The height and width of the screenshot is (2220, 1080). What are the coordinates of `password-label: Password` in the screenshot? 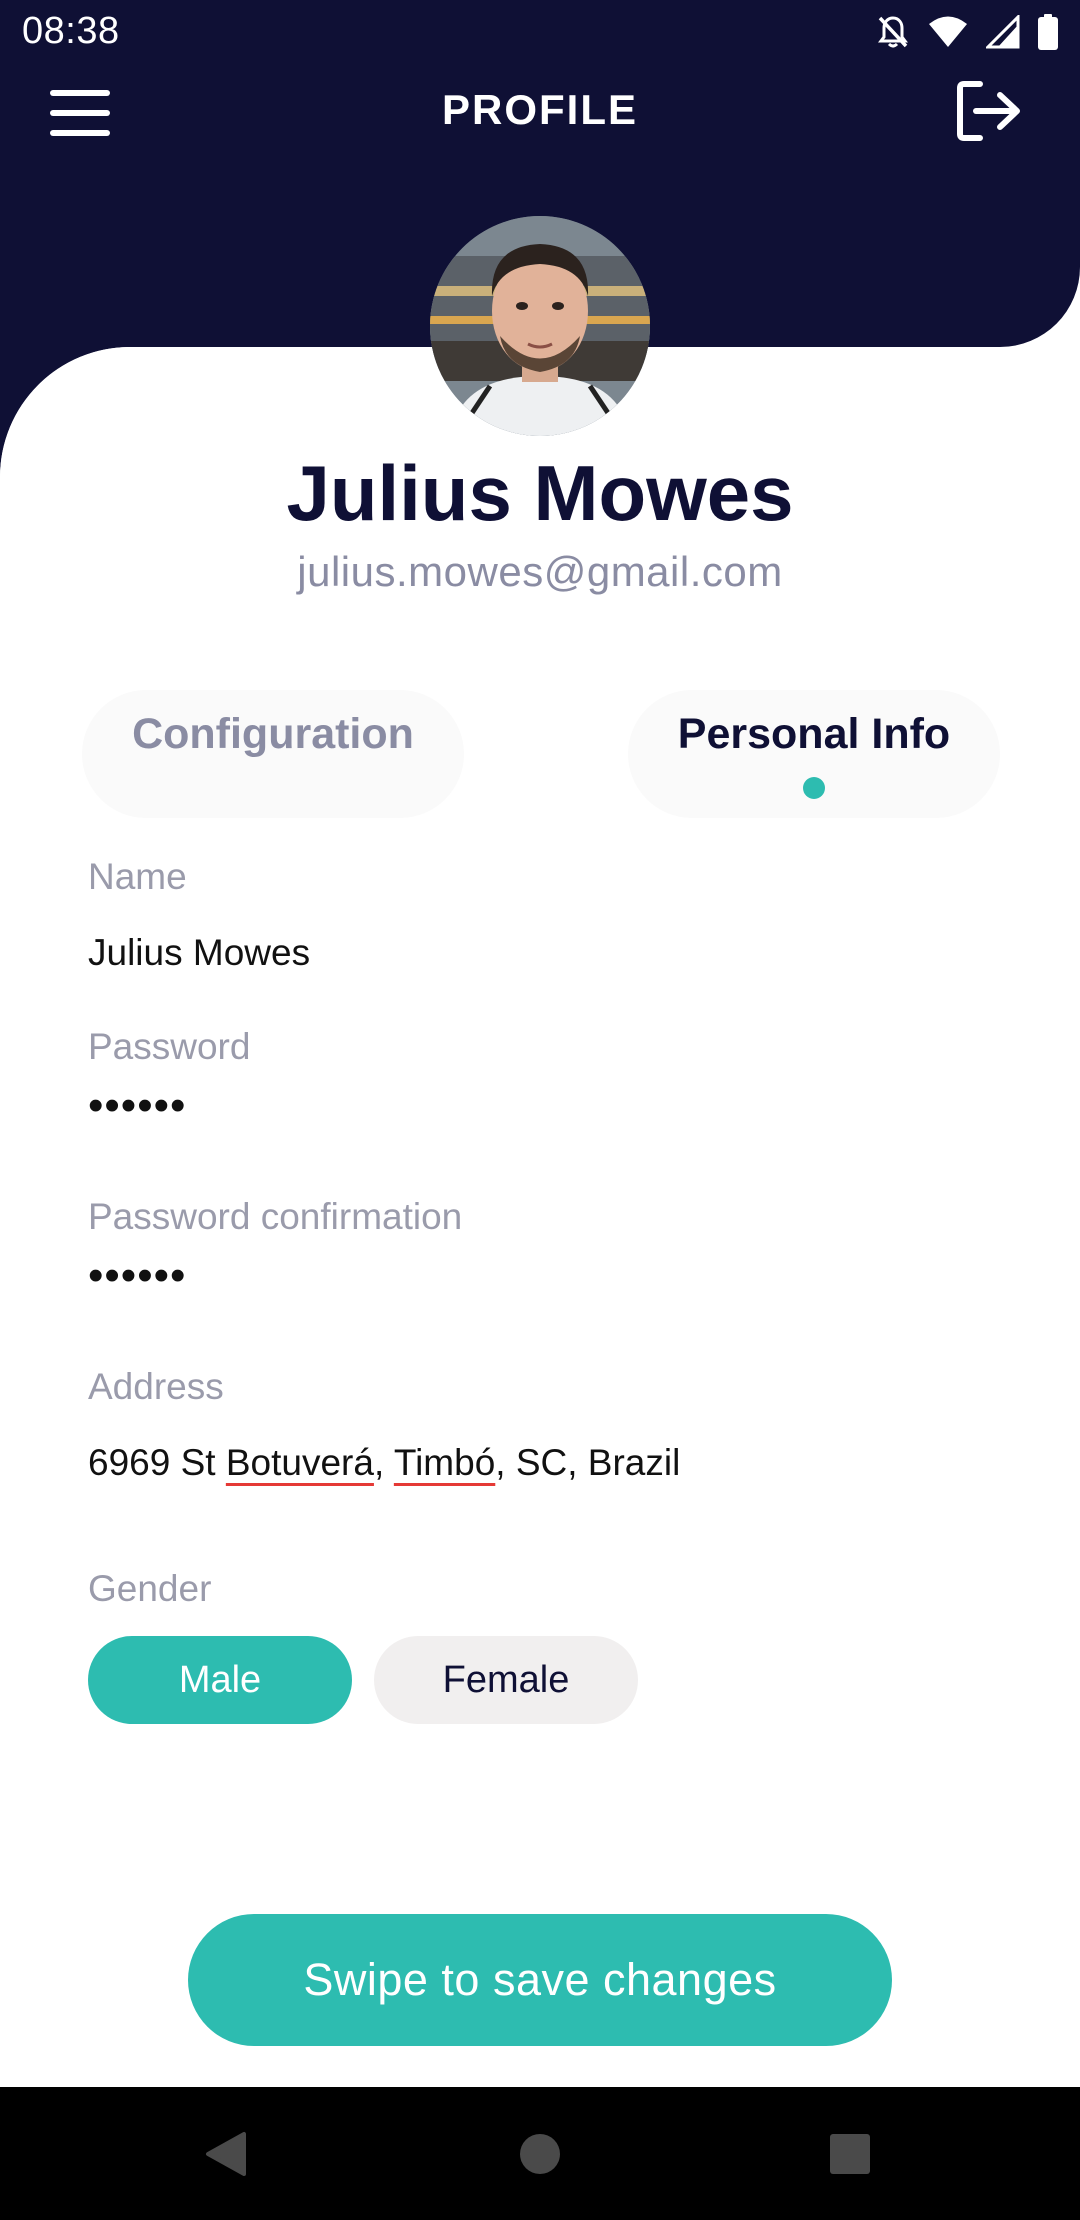 It's located at (169, 1046).